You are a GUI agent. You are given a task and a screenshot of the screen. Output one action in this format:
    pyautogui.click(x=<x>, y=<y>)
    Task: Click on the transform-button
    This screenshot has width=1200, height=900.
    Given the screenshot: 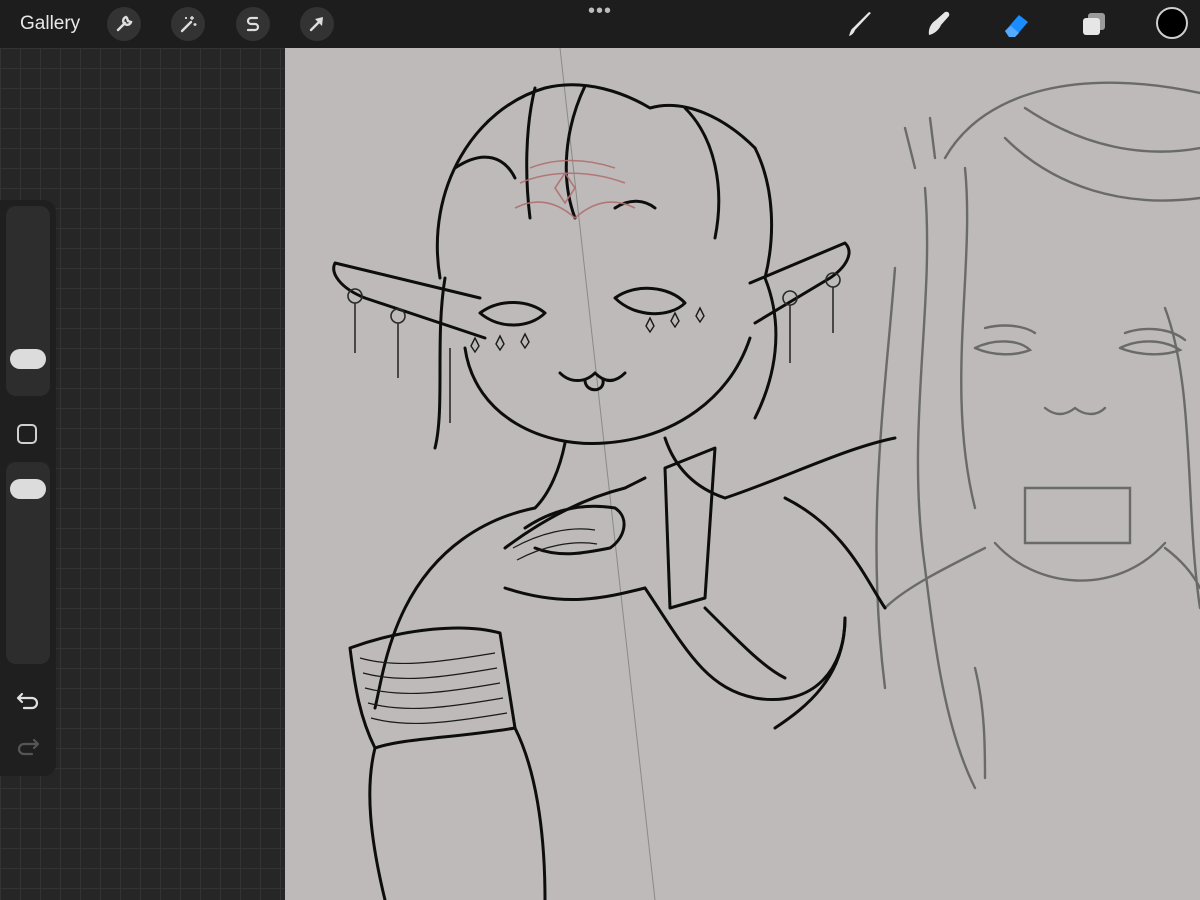 What is the action you would take?
    pyautogui.click(x=317, y=24)
    